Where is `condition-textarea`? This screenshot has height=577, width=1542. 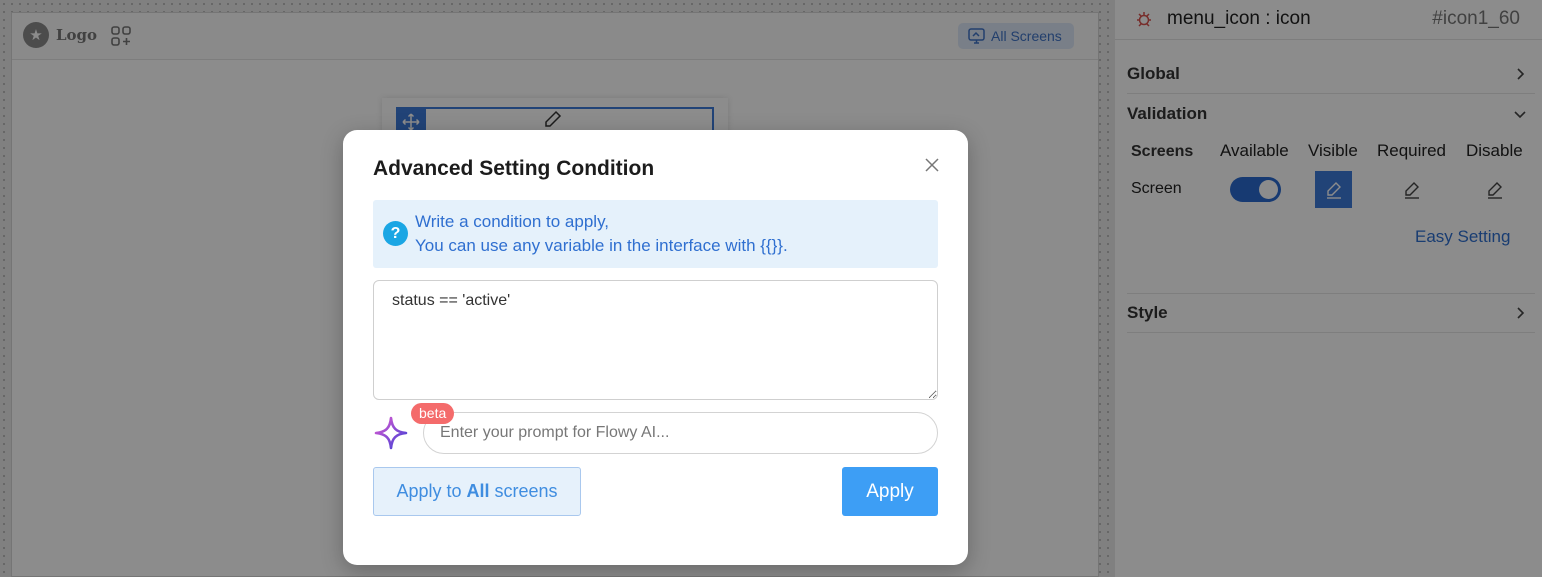
condition-textarea is located at coordinates (655, 340).